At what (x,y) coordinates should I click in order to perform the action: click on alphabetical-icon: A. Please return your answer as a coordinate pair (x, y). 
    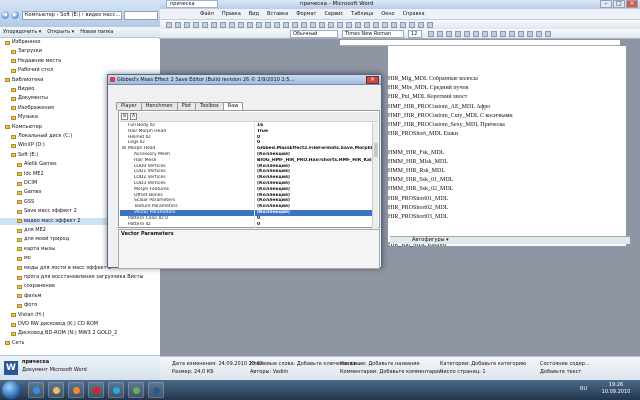
    Looking at the image, I should click on (133, 116).